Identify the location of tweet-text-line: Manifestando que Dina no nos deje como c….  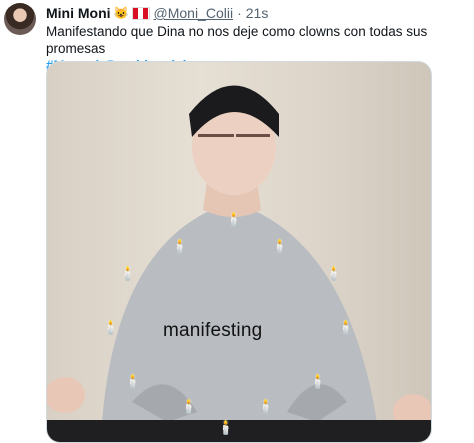
(237, 40).